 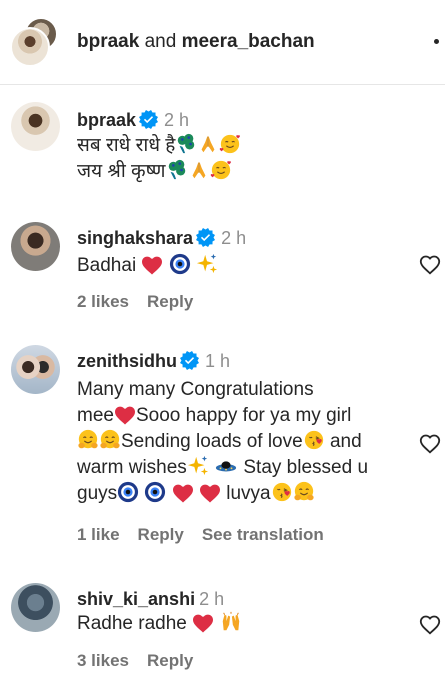 What do you see at coordinates (126, 145) in the screenshot?
I see `caption-line-1: सब राधे राधे है` at bounding box center [126, 145].